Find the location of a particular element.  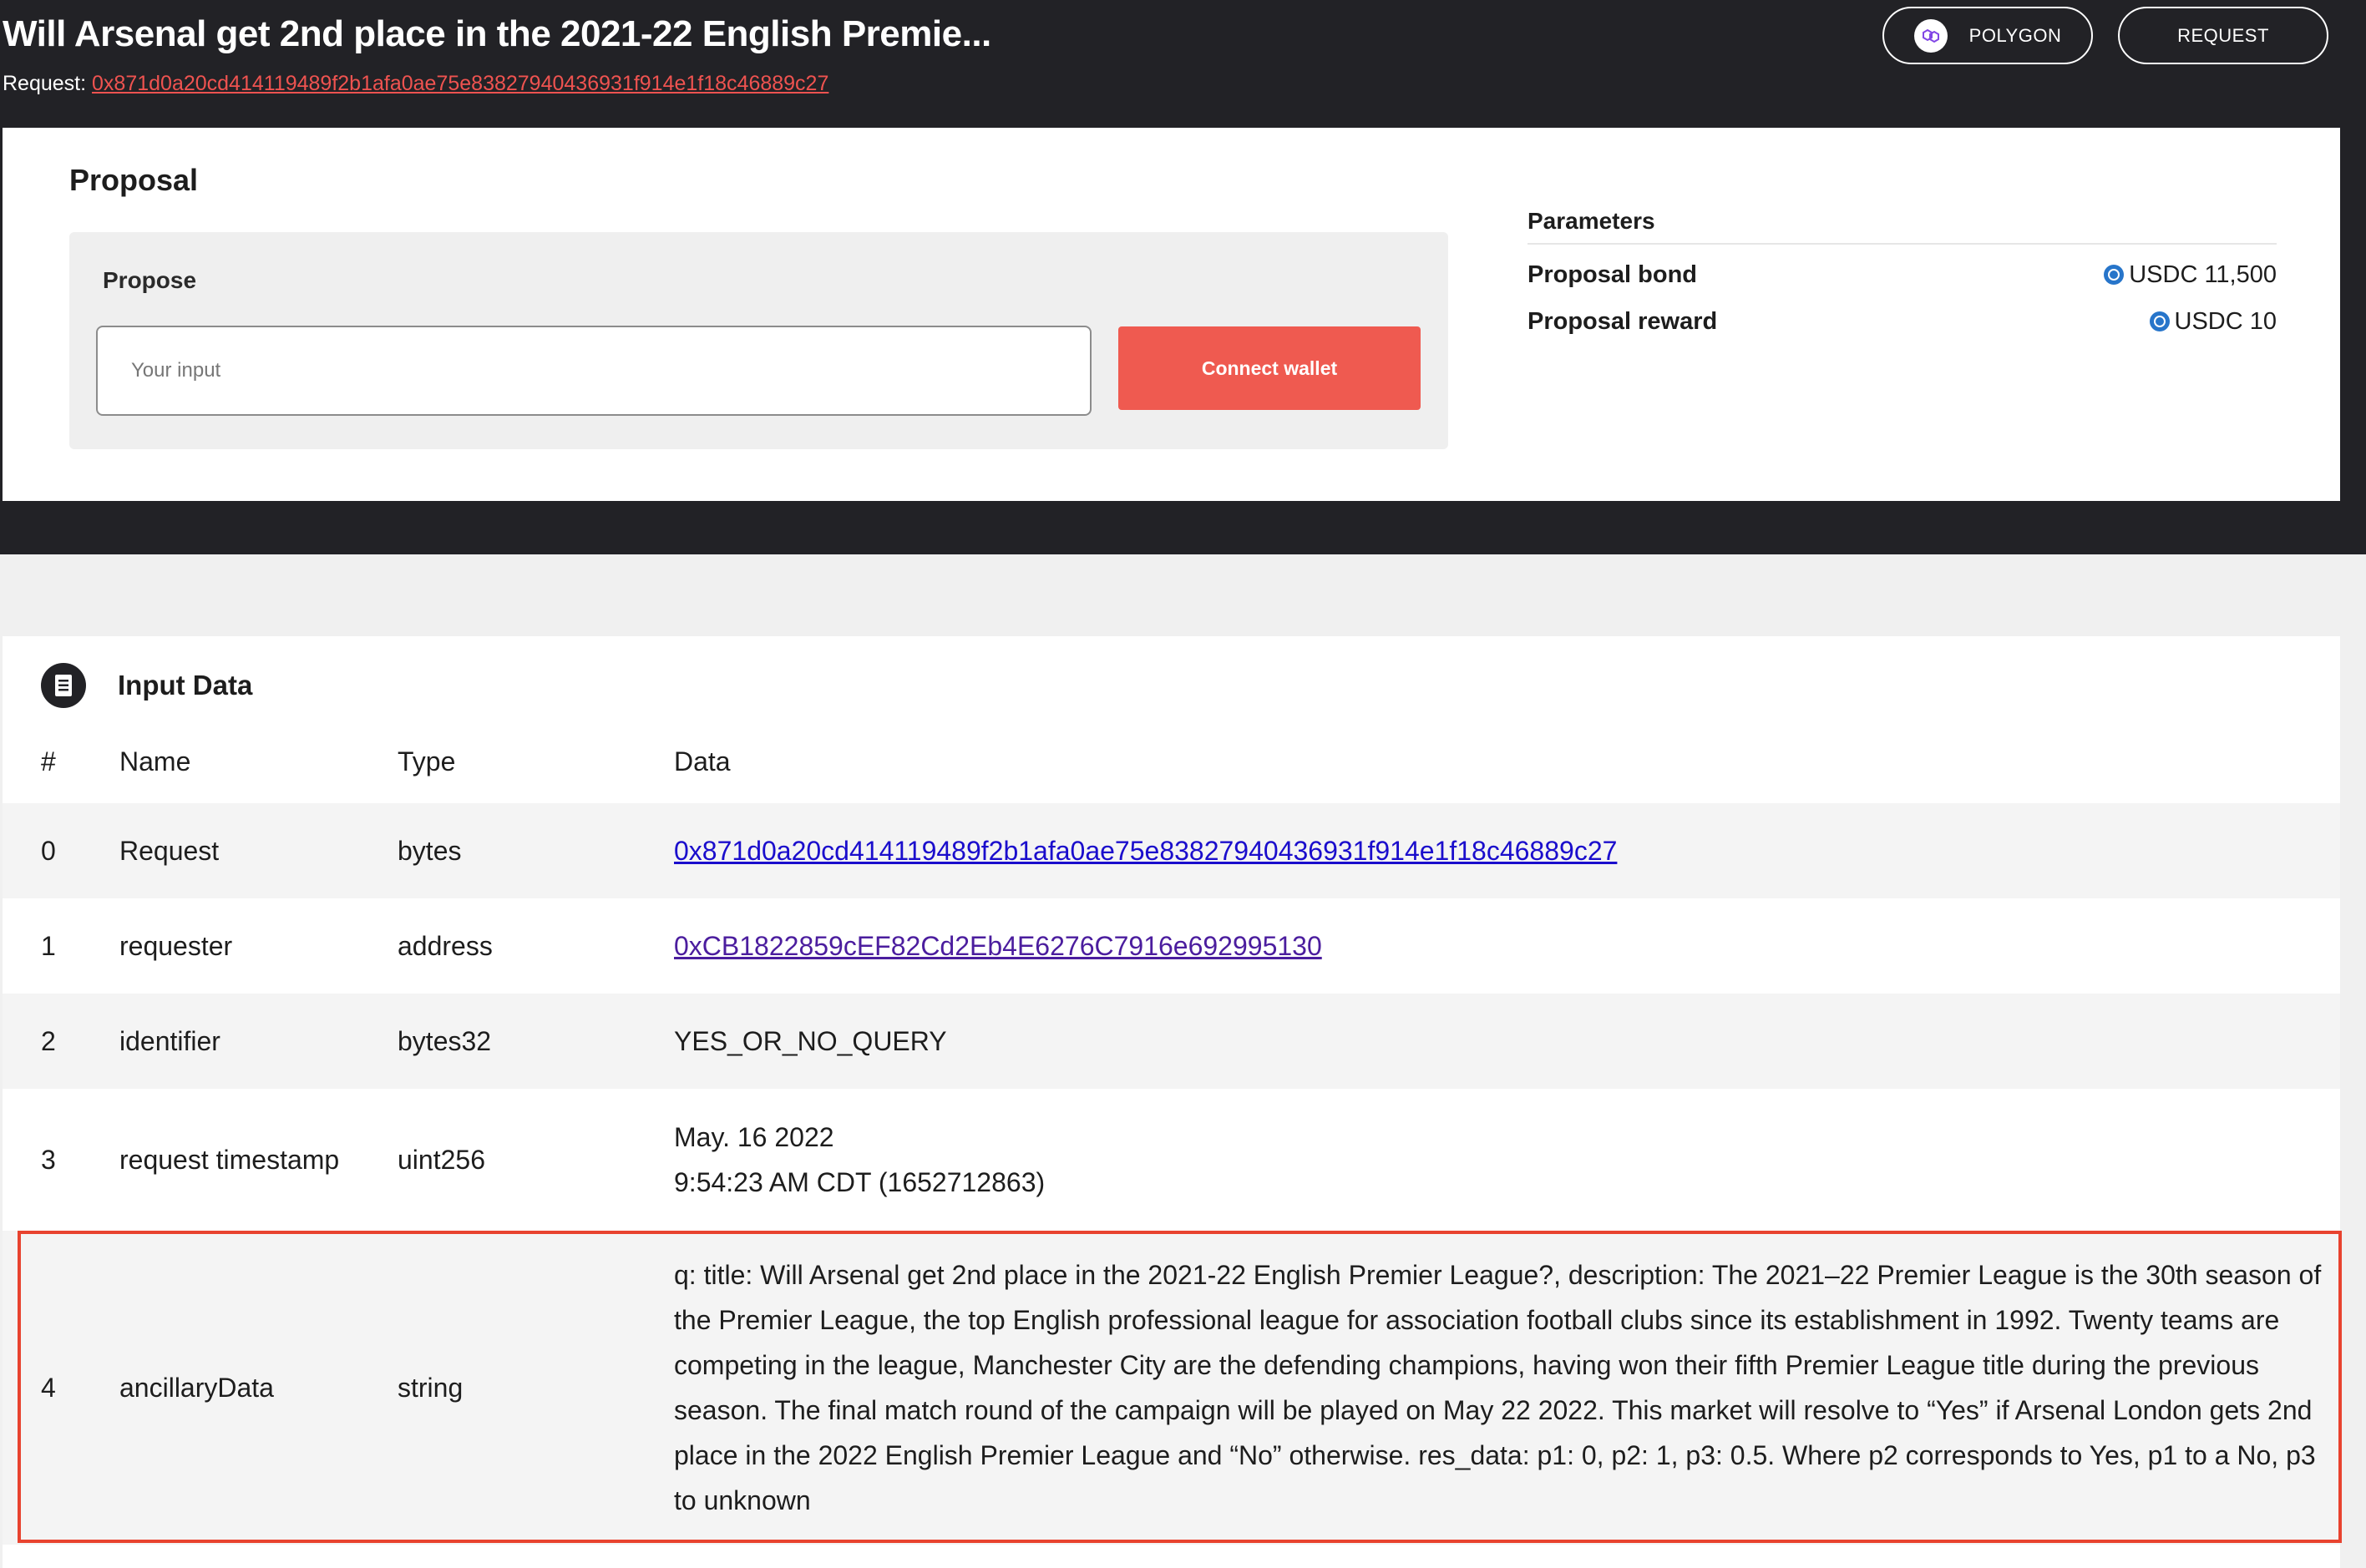

timestamp-time: 9:54:23 AM CDT (1652712863) is located at coordinates (860, 1182).